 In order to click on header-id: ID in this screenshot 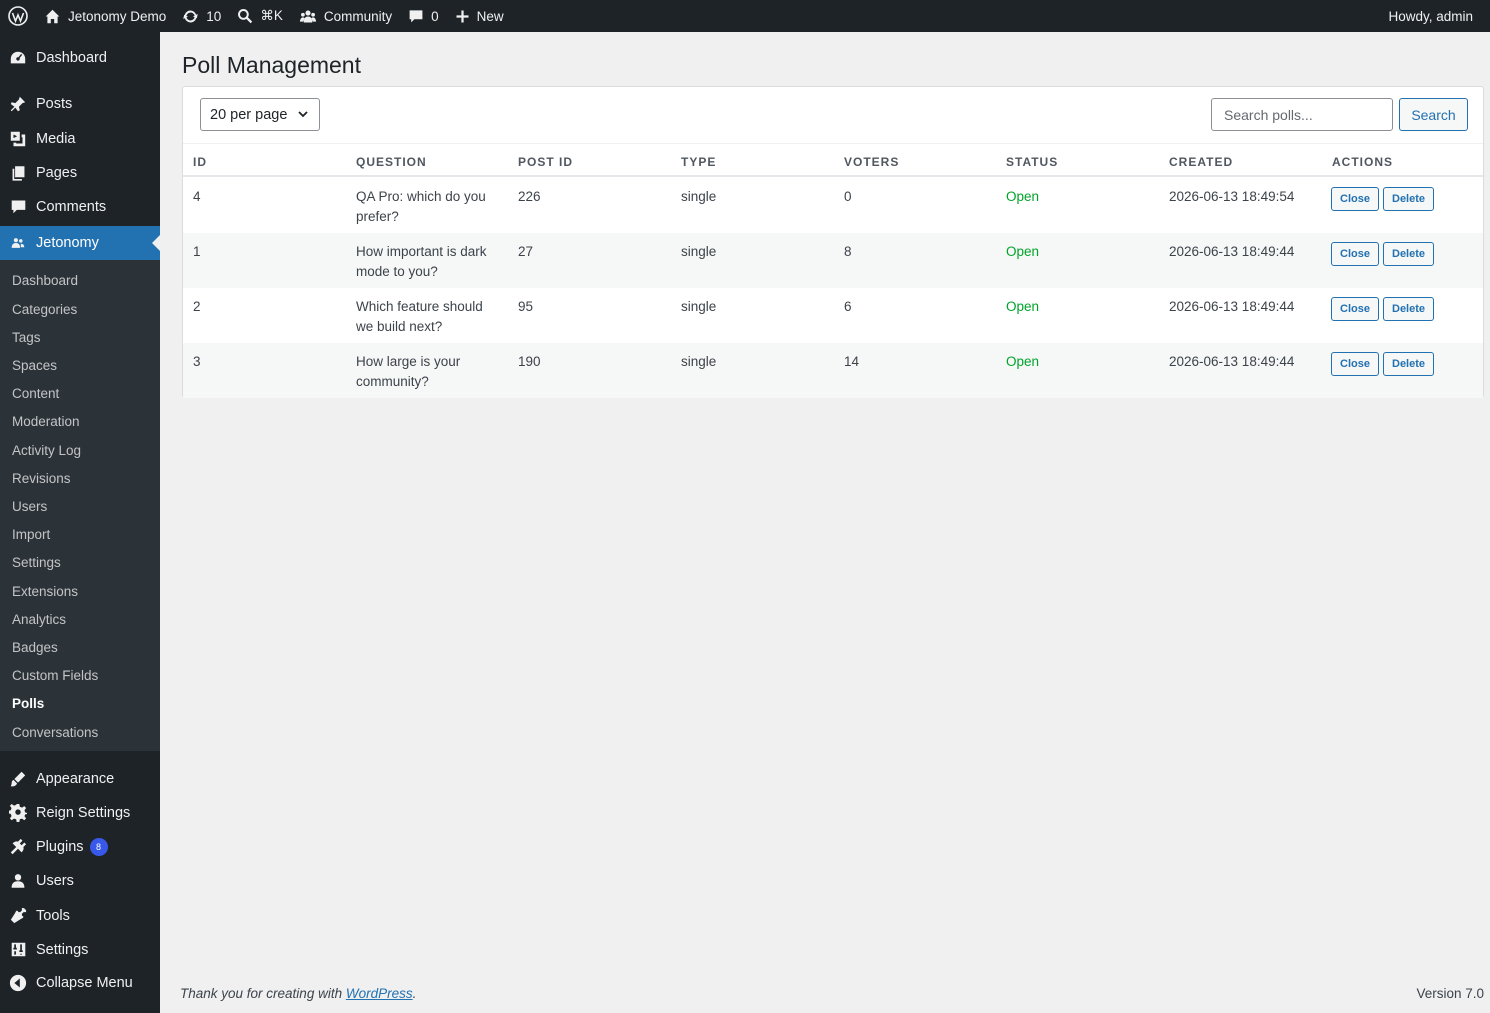, I will do `click(200, 162)`.